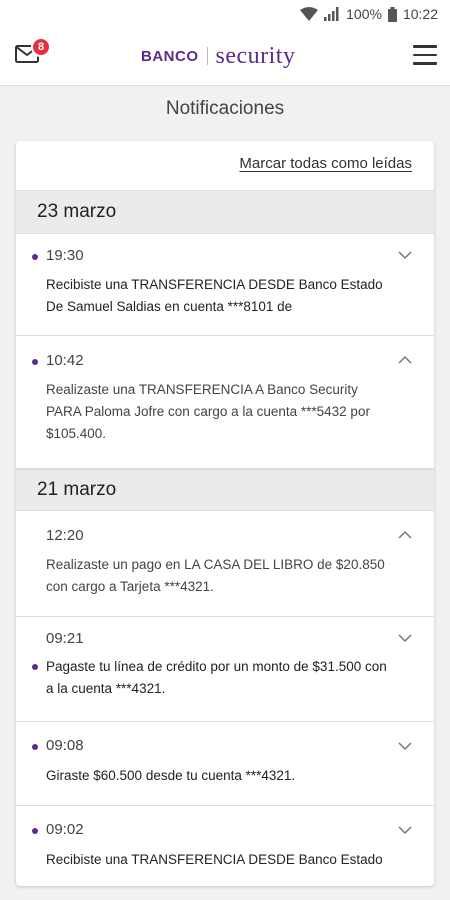  I want to click on page-title: Notificaciones, so click(225, 108).